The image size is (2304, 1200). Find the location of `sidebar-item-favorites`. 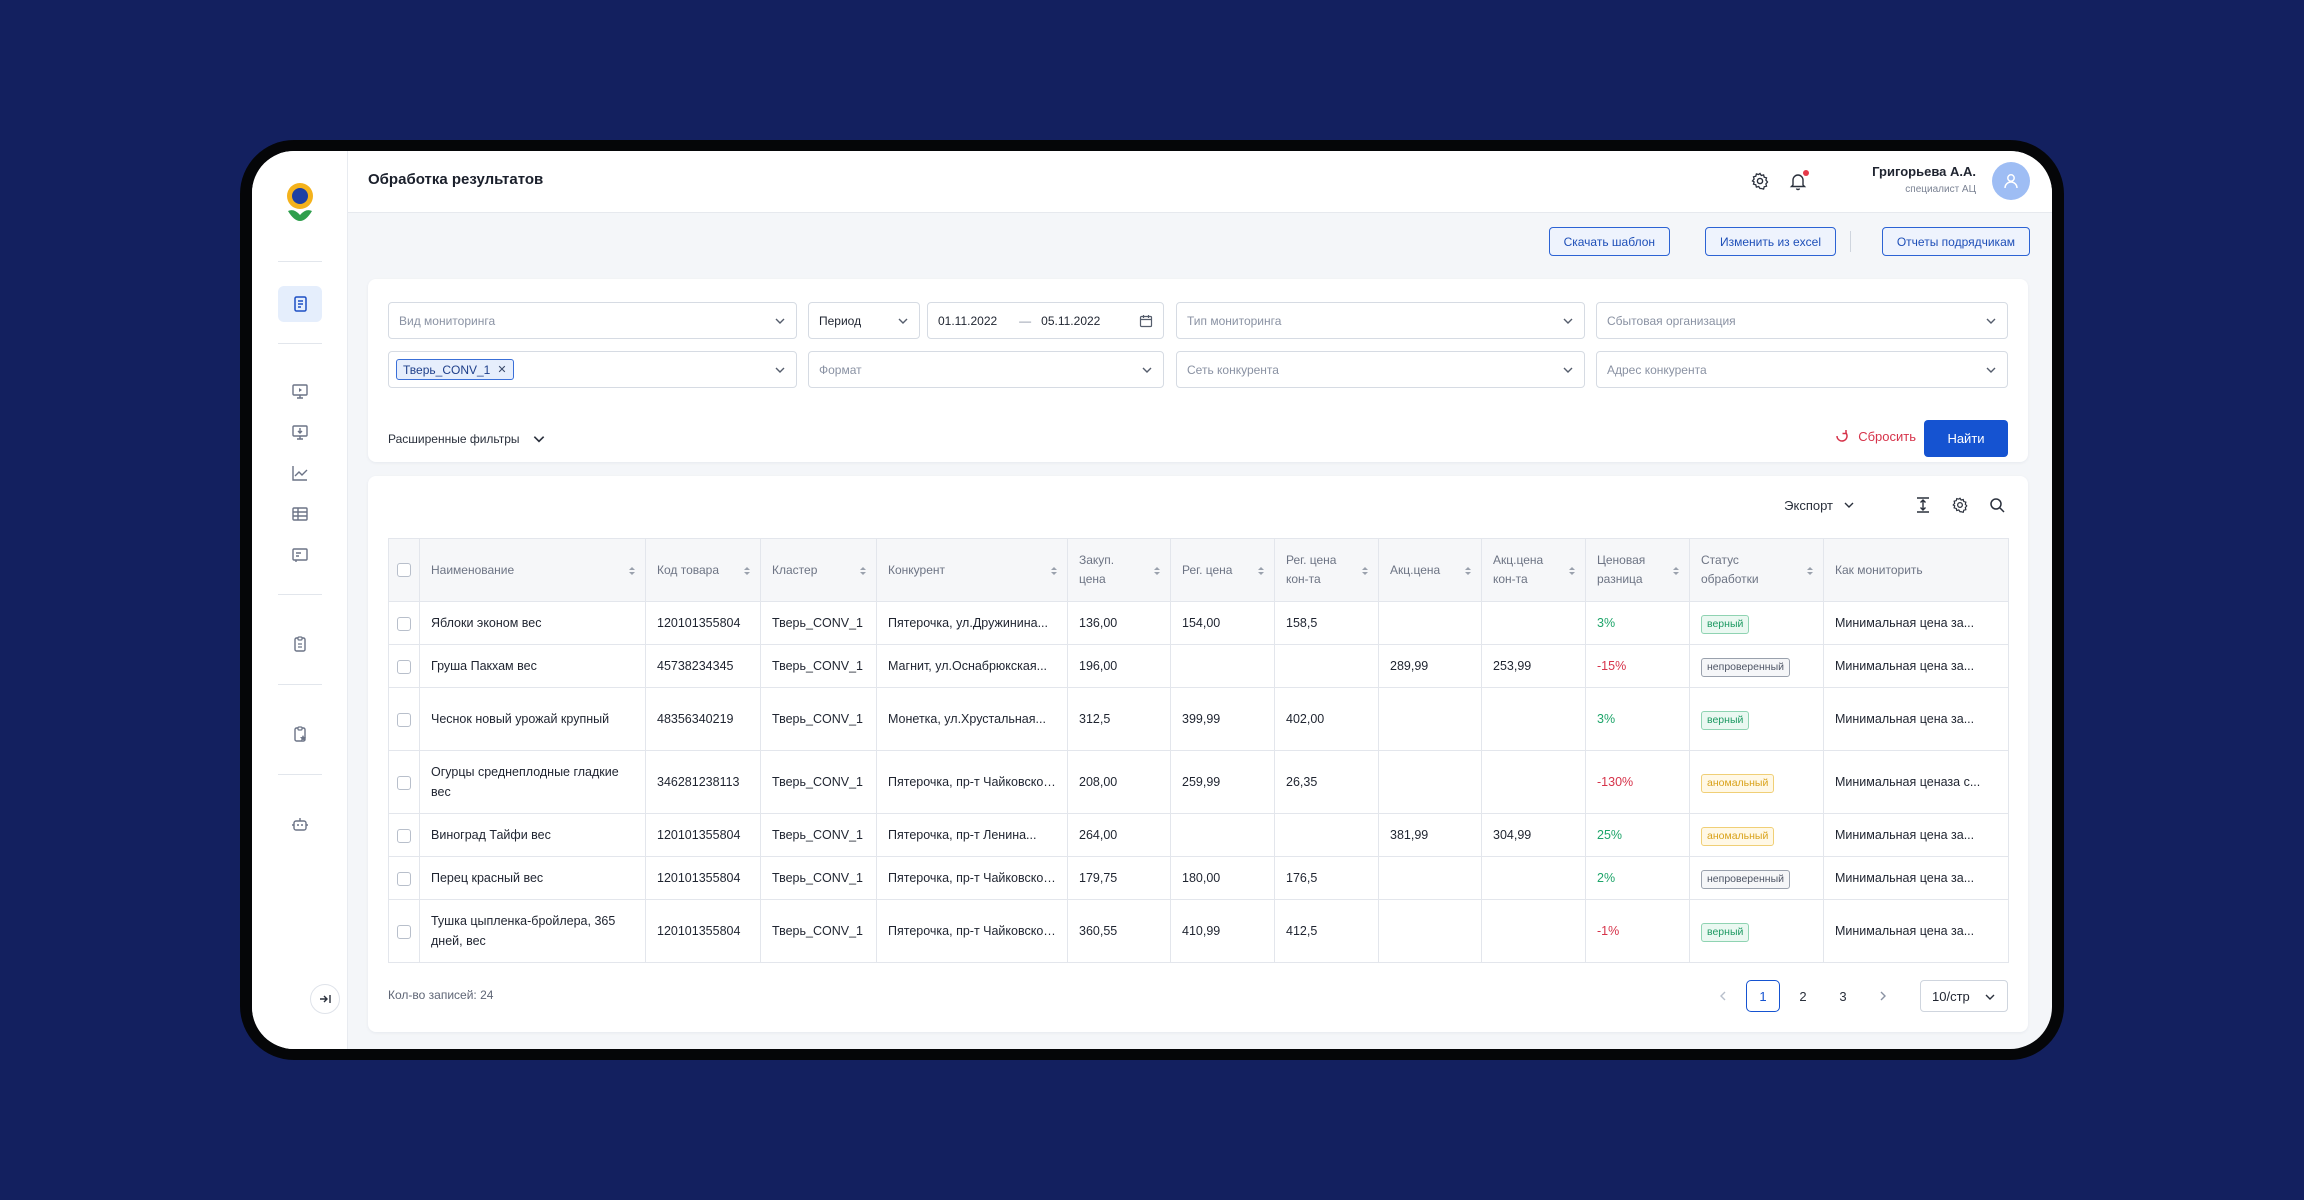

sidebar-item-favorites is located at coordinates (300, 734).